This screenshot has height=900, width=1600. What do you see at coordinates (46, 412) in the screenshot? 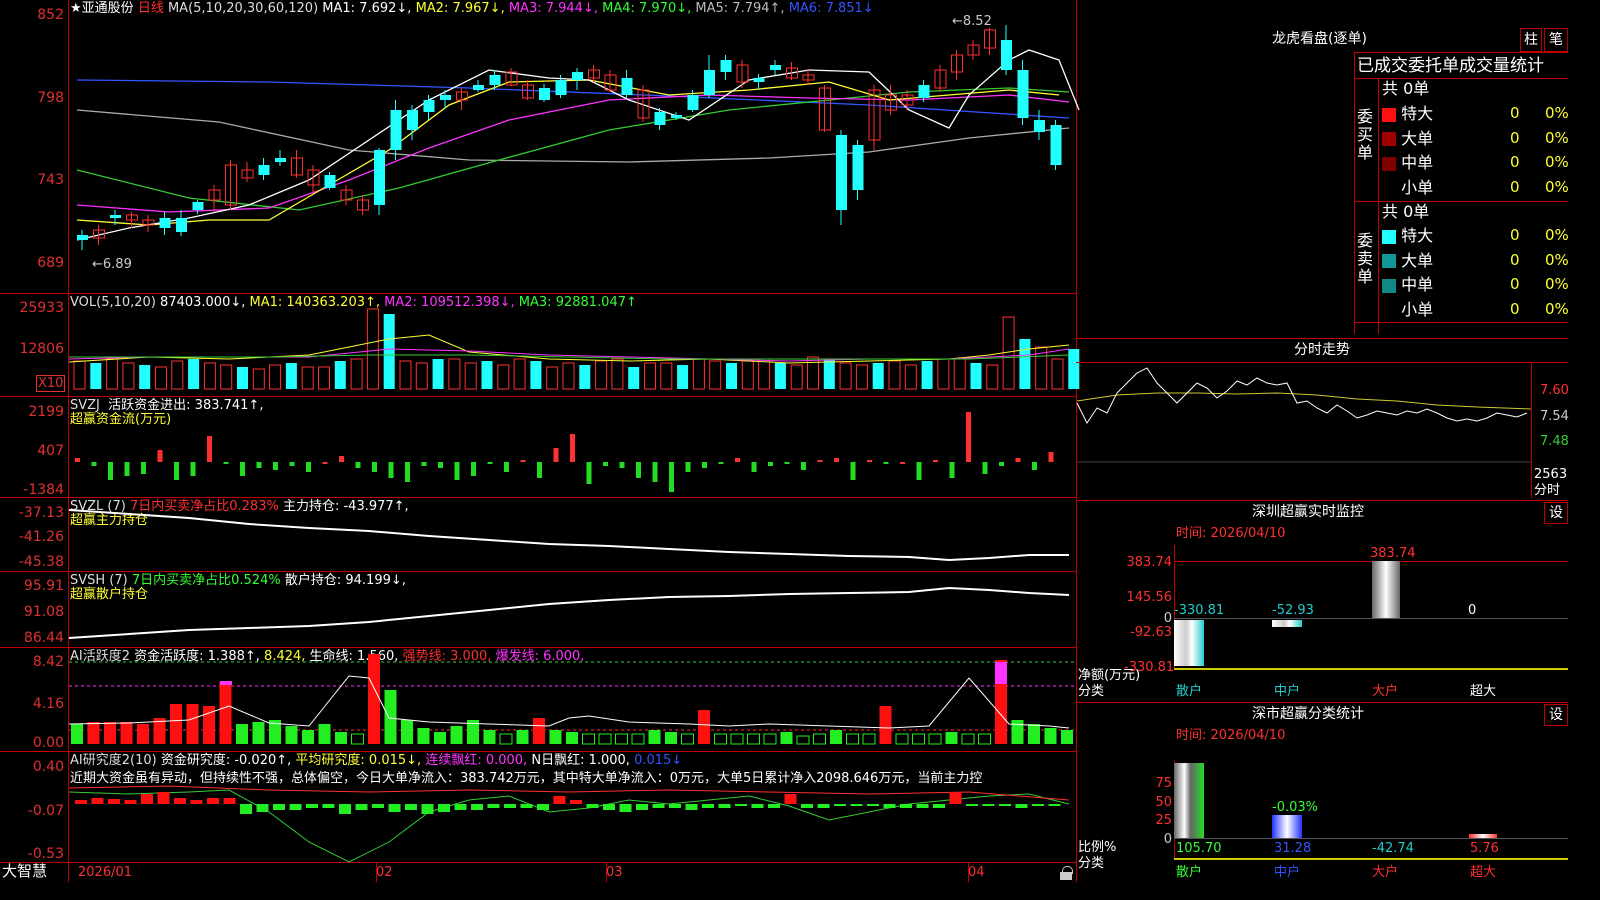
I see `svzj-tick: 2199` at bounding box center [46, 412].